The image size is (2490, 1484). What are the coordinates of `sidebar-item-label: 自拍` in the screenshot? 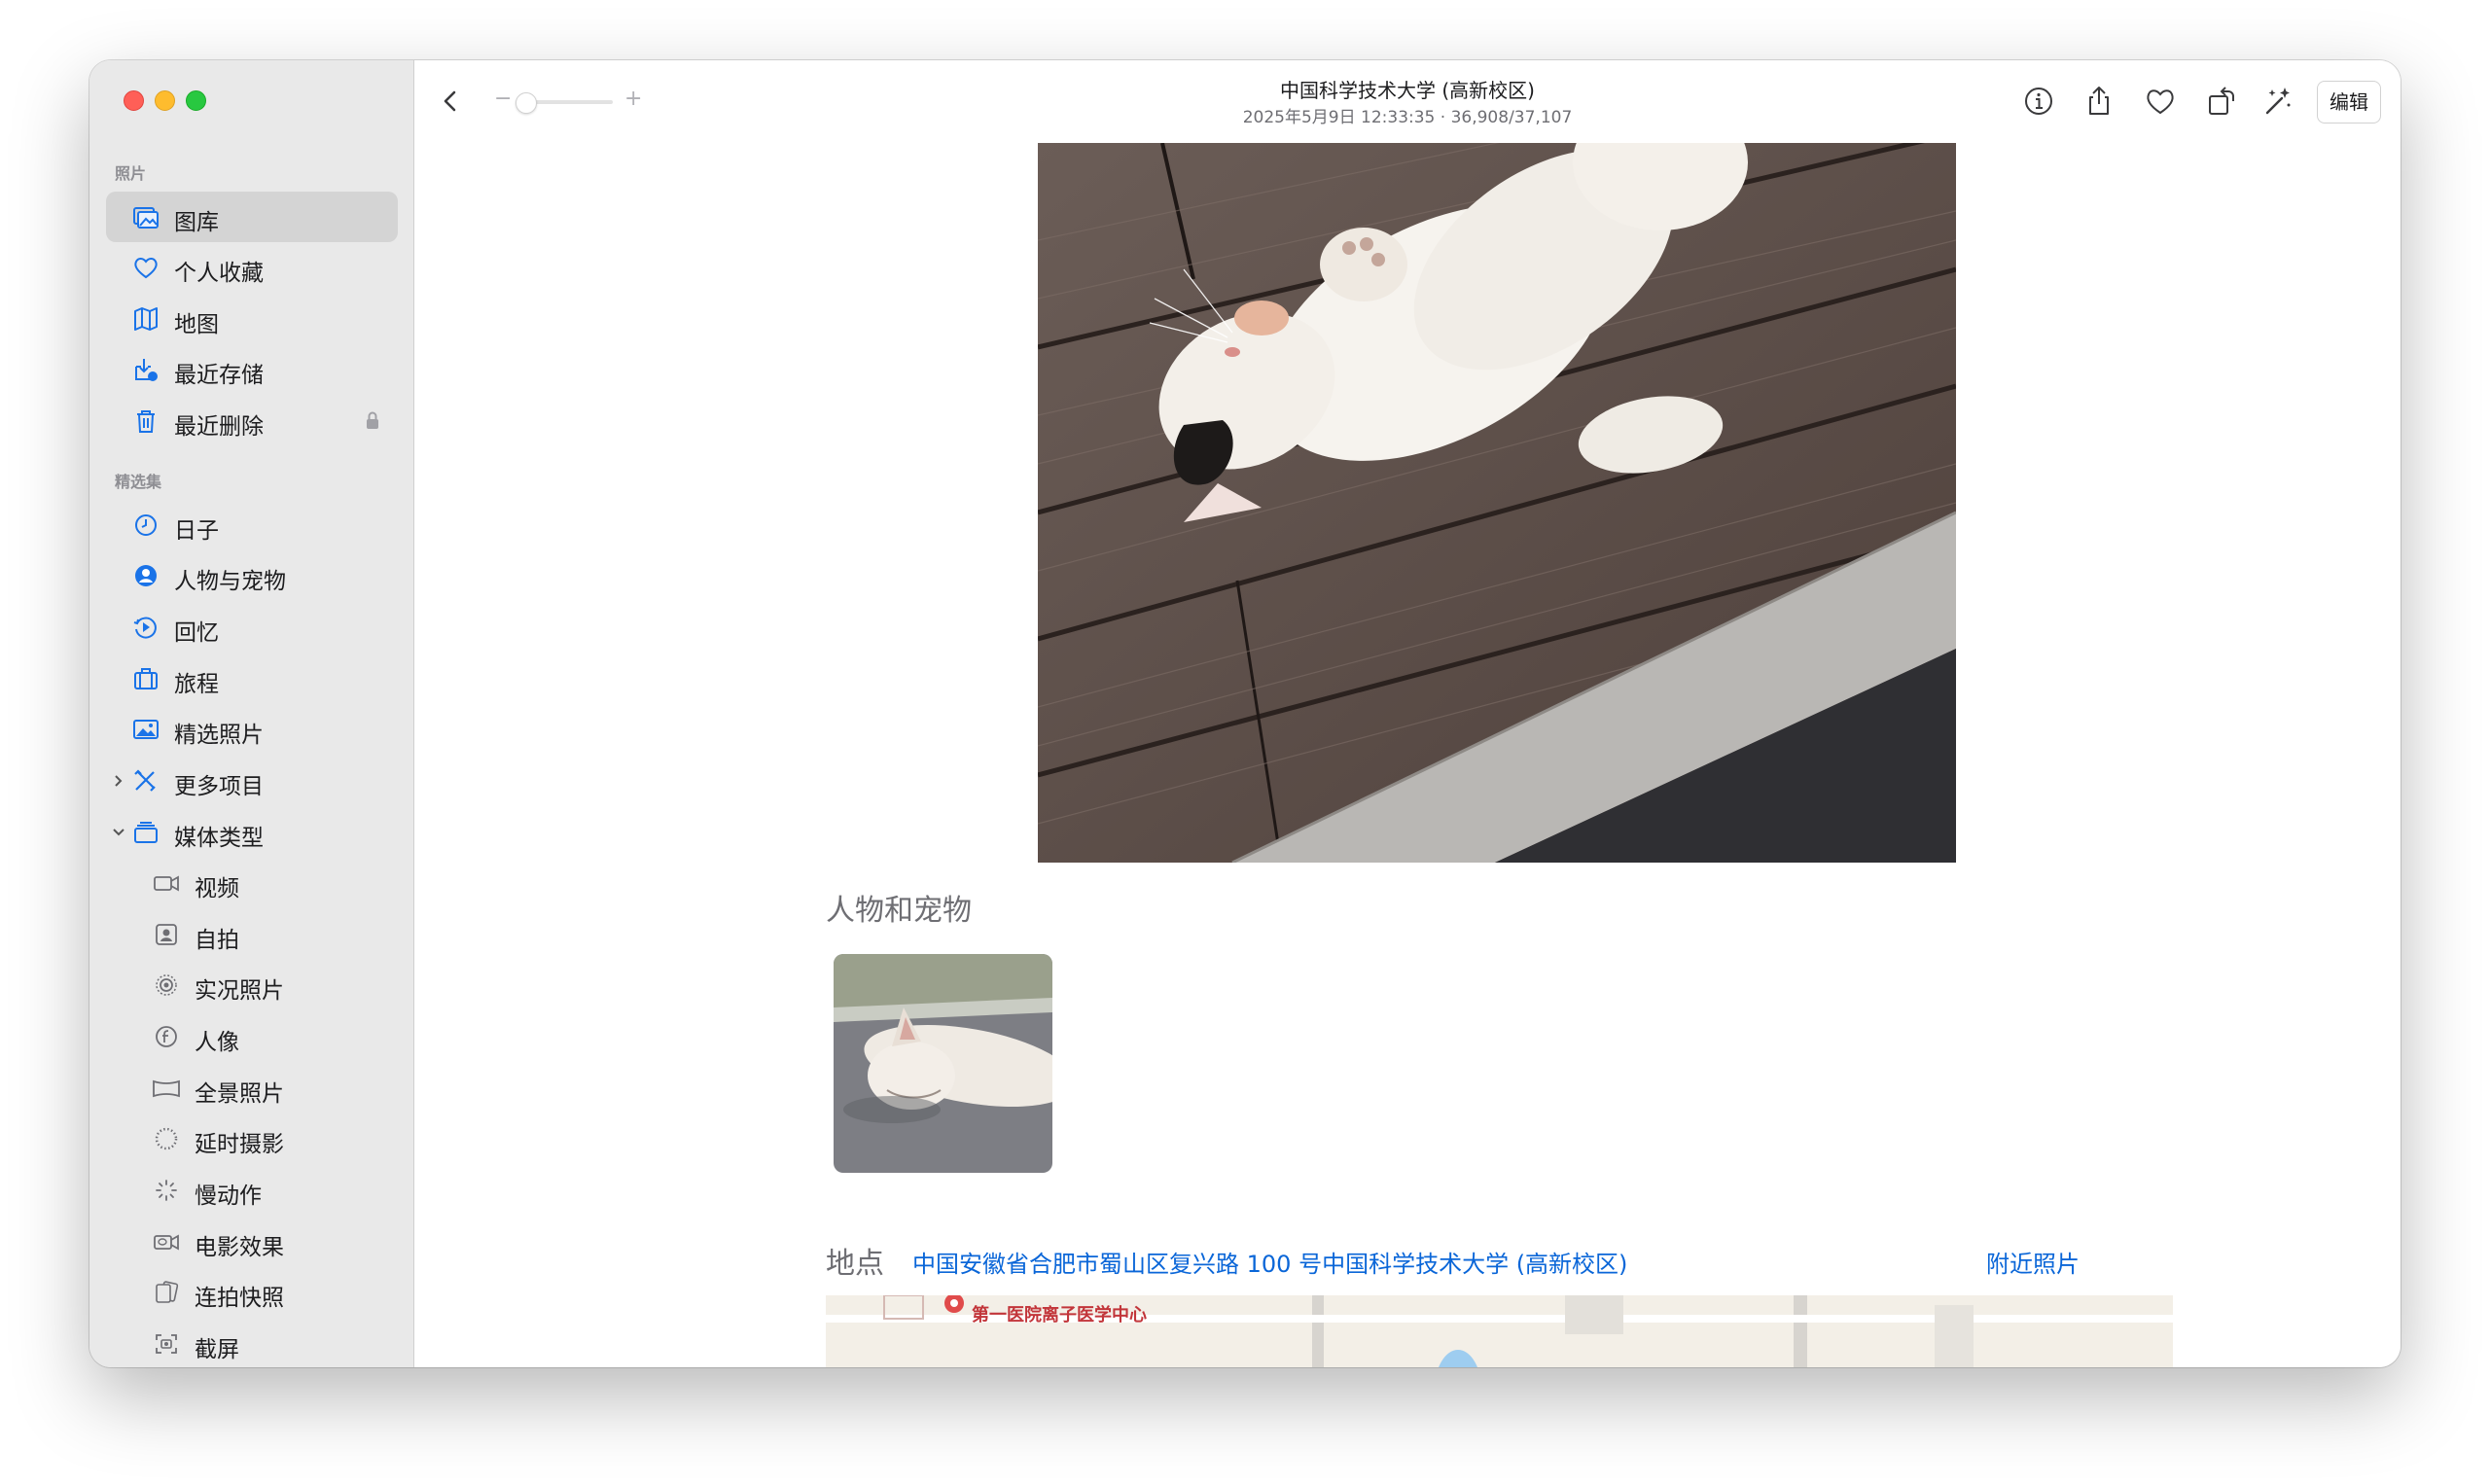 It's located at (217, 941).